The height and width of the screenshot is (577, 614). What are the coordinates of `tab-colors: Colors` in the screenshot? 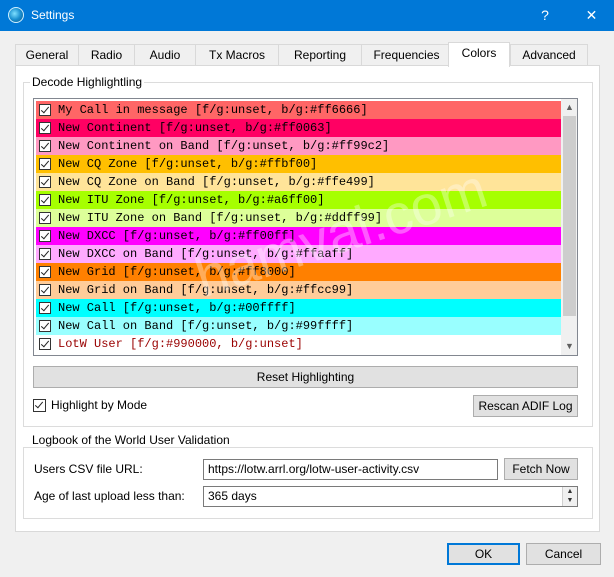 It's located at (479, 54).